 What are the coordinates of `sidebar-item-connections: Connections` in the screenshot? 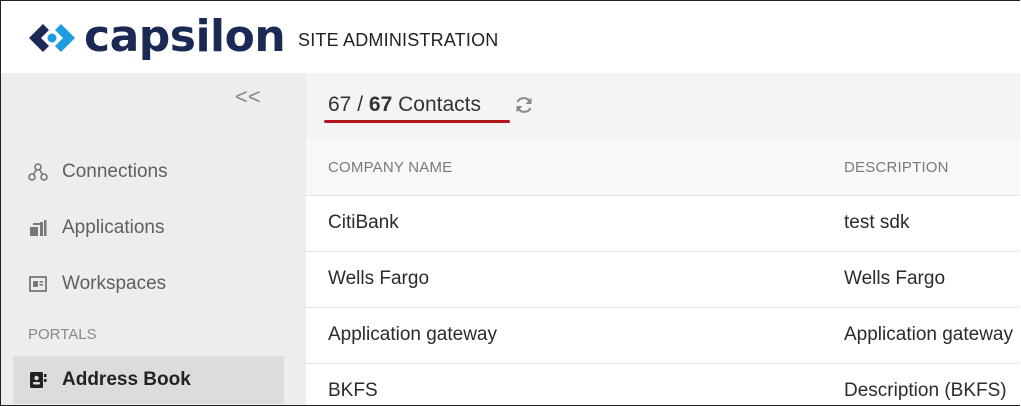 It's located at (143, 172).